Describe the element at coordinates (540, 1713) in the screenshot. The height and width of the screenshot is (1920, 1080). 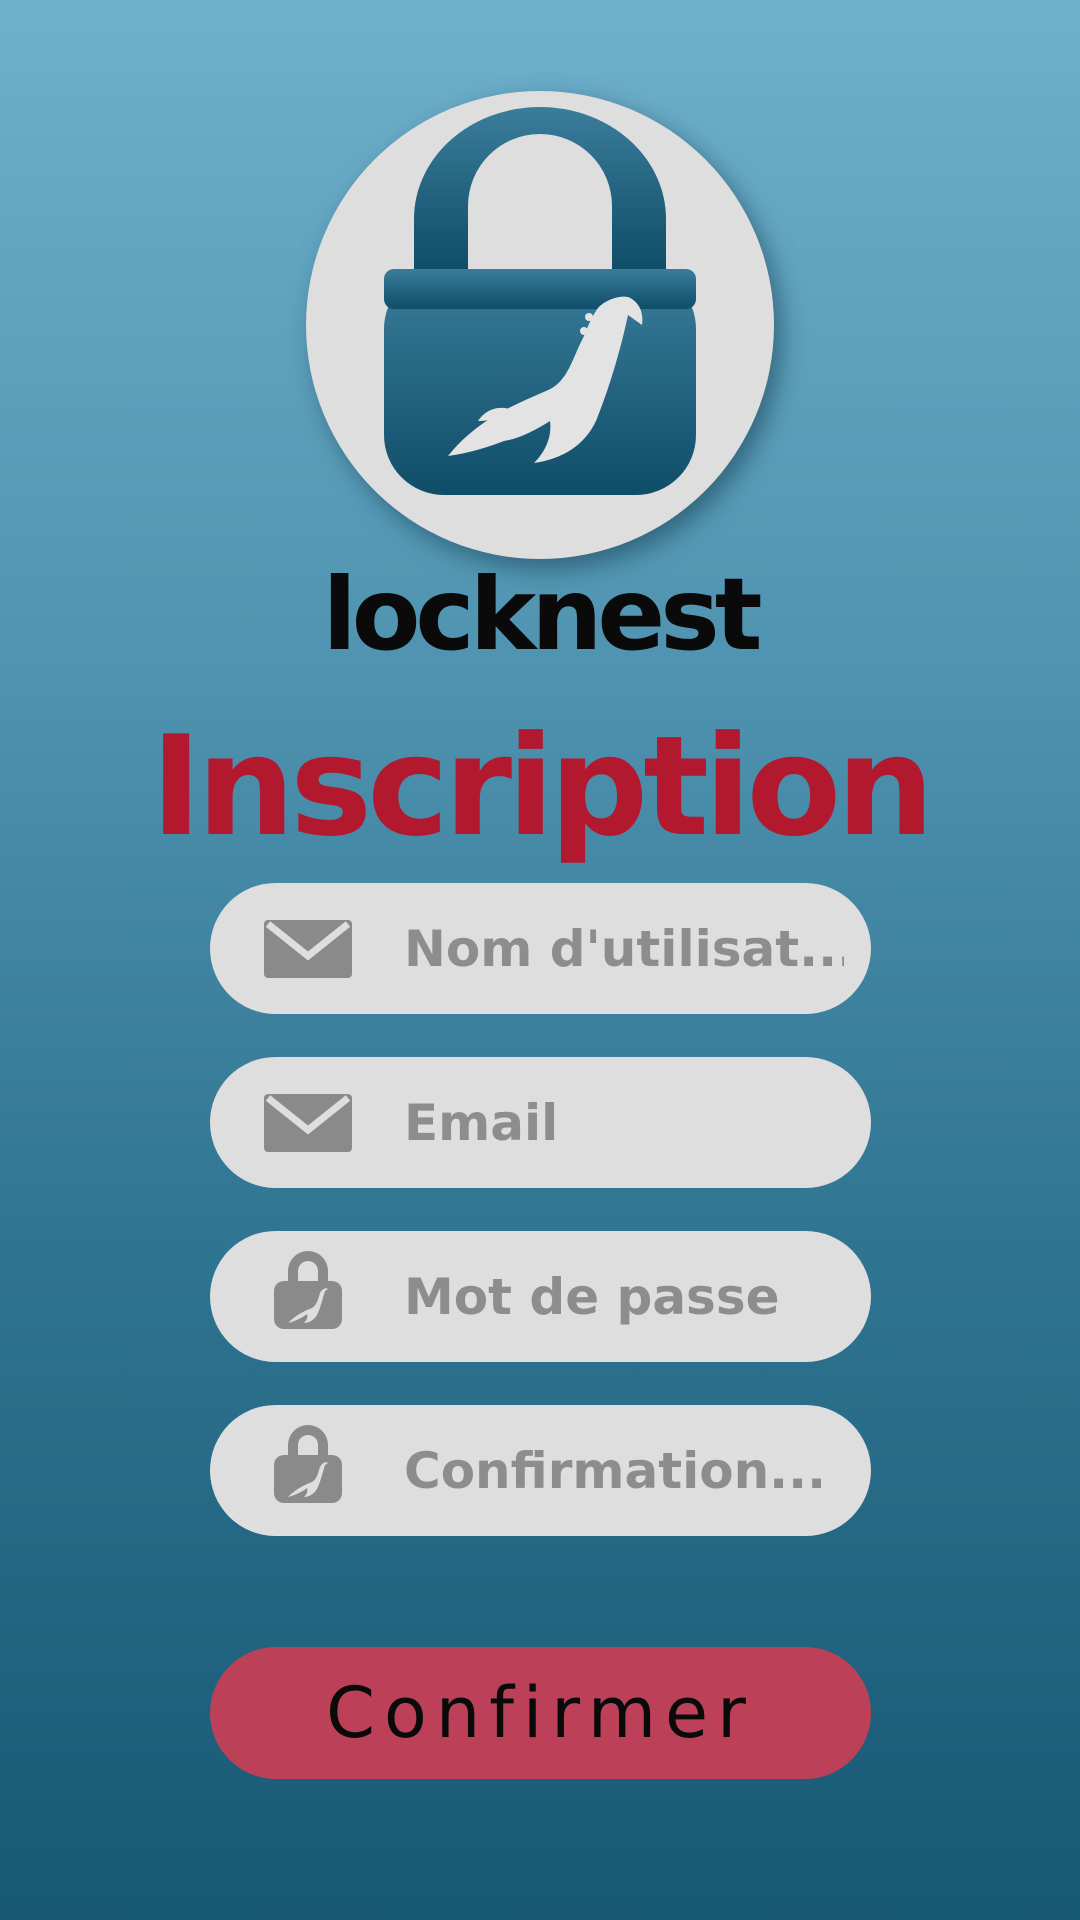
I see `confirm-button: Confirmer` at that location.